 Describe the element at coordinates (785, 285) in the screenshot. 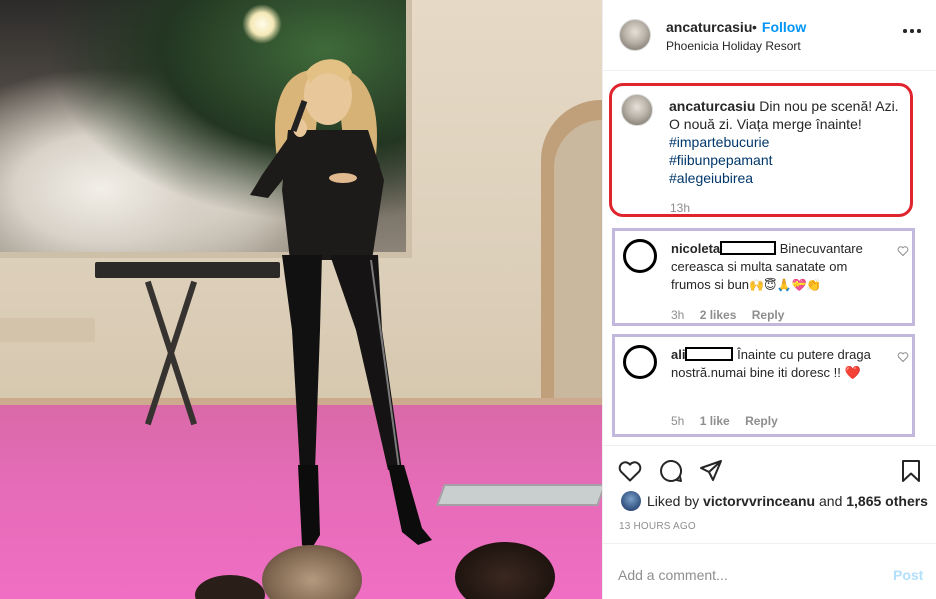

I see `comment-emojis: 🙌😇🙏💝👏` at that location.